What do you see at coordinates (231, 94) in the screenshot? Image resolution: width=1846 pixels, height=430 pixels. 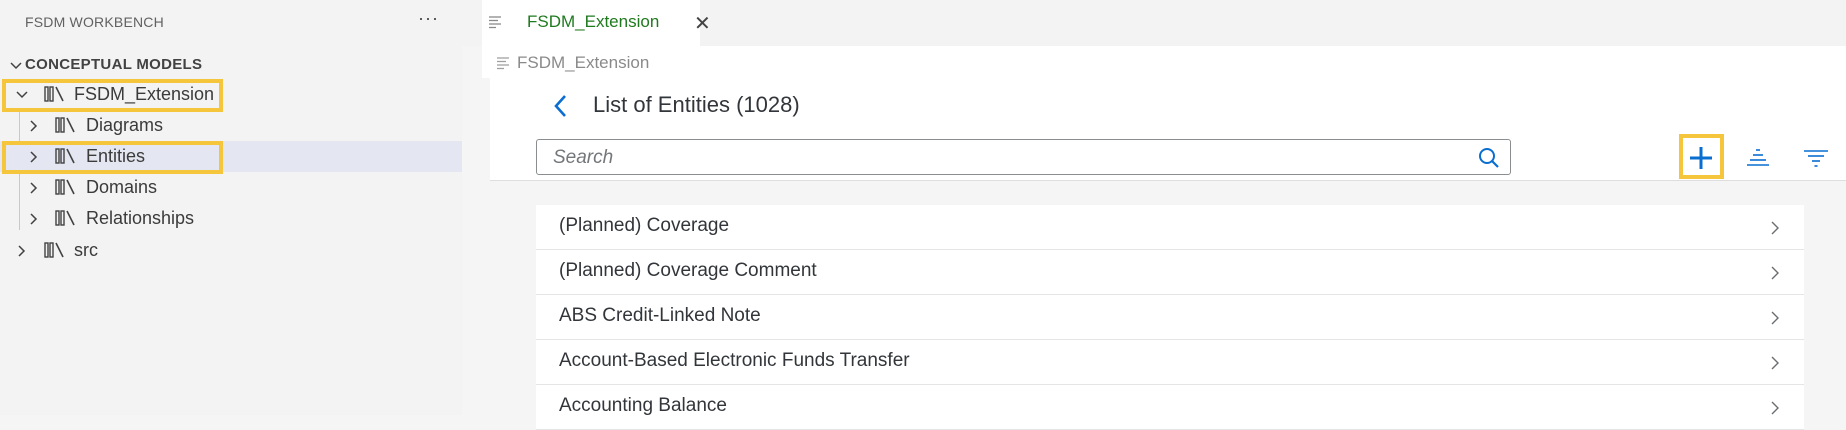 I see `tree-item-fsdm-extension: FSDM_Extension` at bounding box center [231, 94].